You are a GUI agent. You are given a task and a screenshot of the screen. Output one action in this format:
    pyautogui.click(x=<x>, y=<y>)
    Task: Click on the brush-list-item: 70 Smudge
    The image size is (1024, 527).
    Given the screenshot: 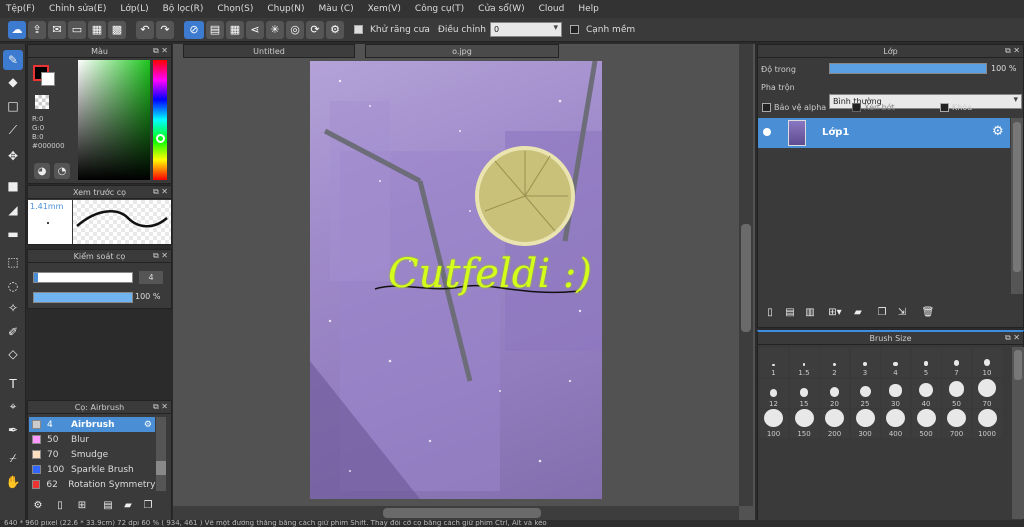 What is the action you would take?
    pyautogui.click(x=92, y=454)
    